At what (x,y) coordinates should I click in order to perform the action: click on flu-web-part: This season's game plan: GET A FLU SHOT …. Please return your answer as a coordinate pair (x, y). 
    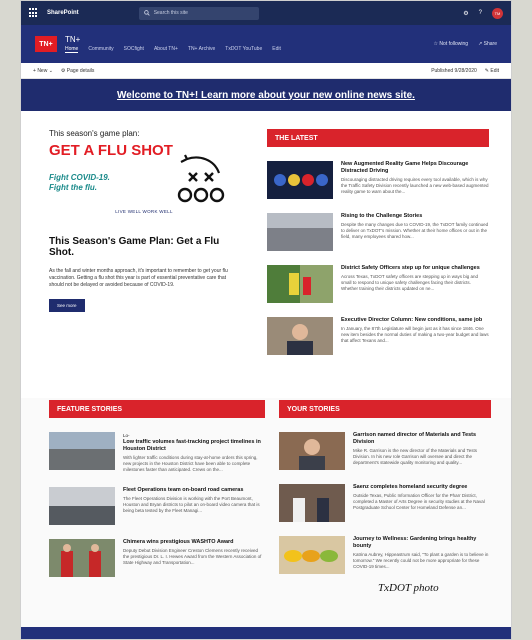
    Looking at the image, I should click on (144, 220).